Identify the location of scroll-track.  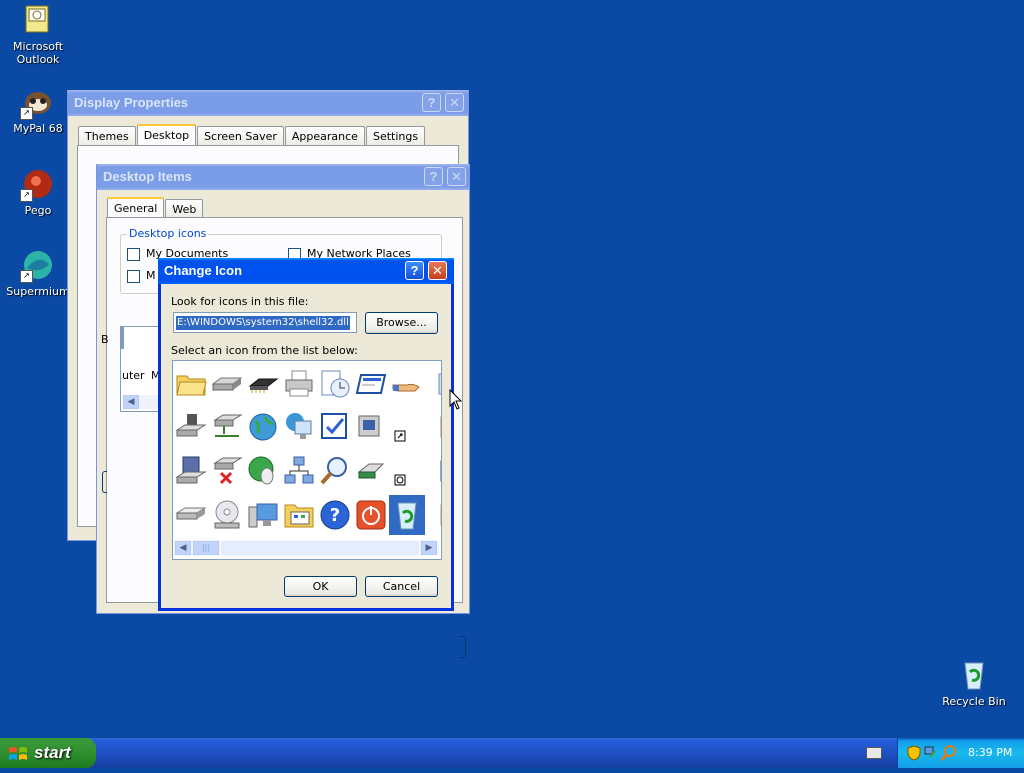
(320, 548).